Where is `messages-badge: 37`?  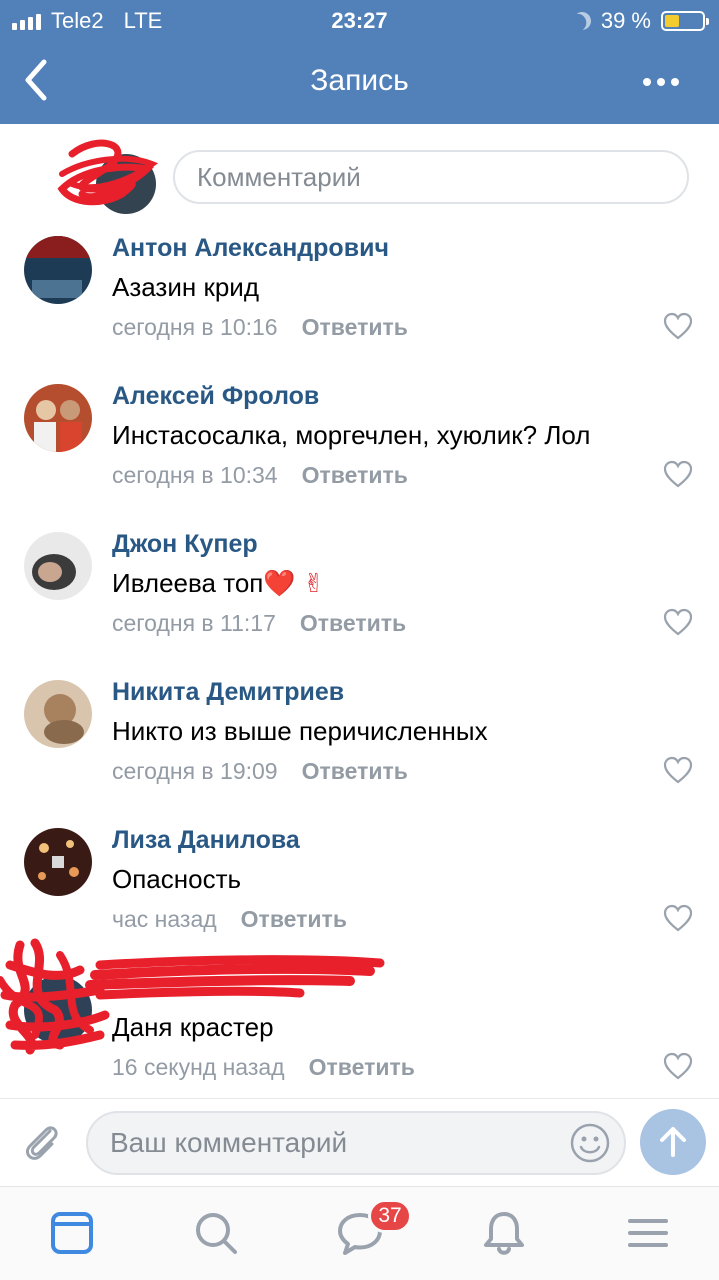
messages-badge: 37 is located at coordinates (390, 1216).